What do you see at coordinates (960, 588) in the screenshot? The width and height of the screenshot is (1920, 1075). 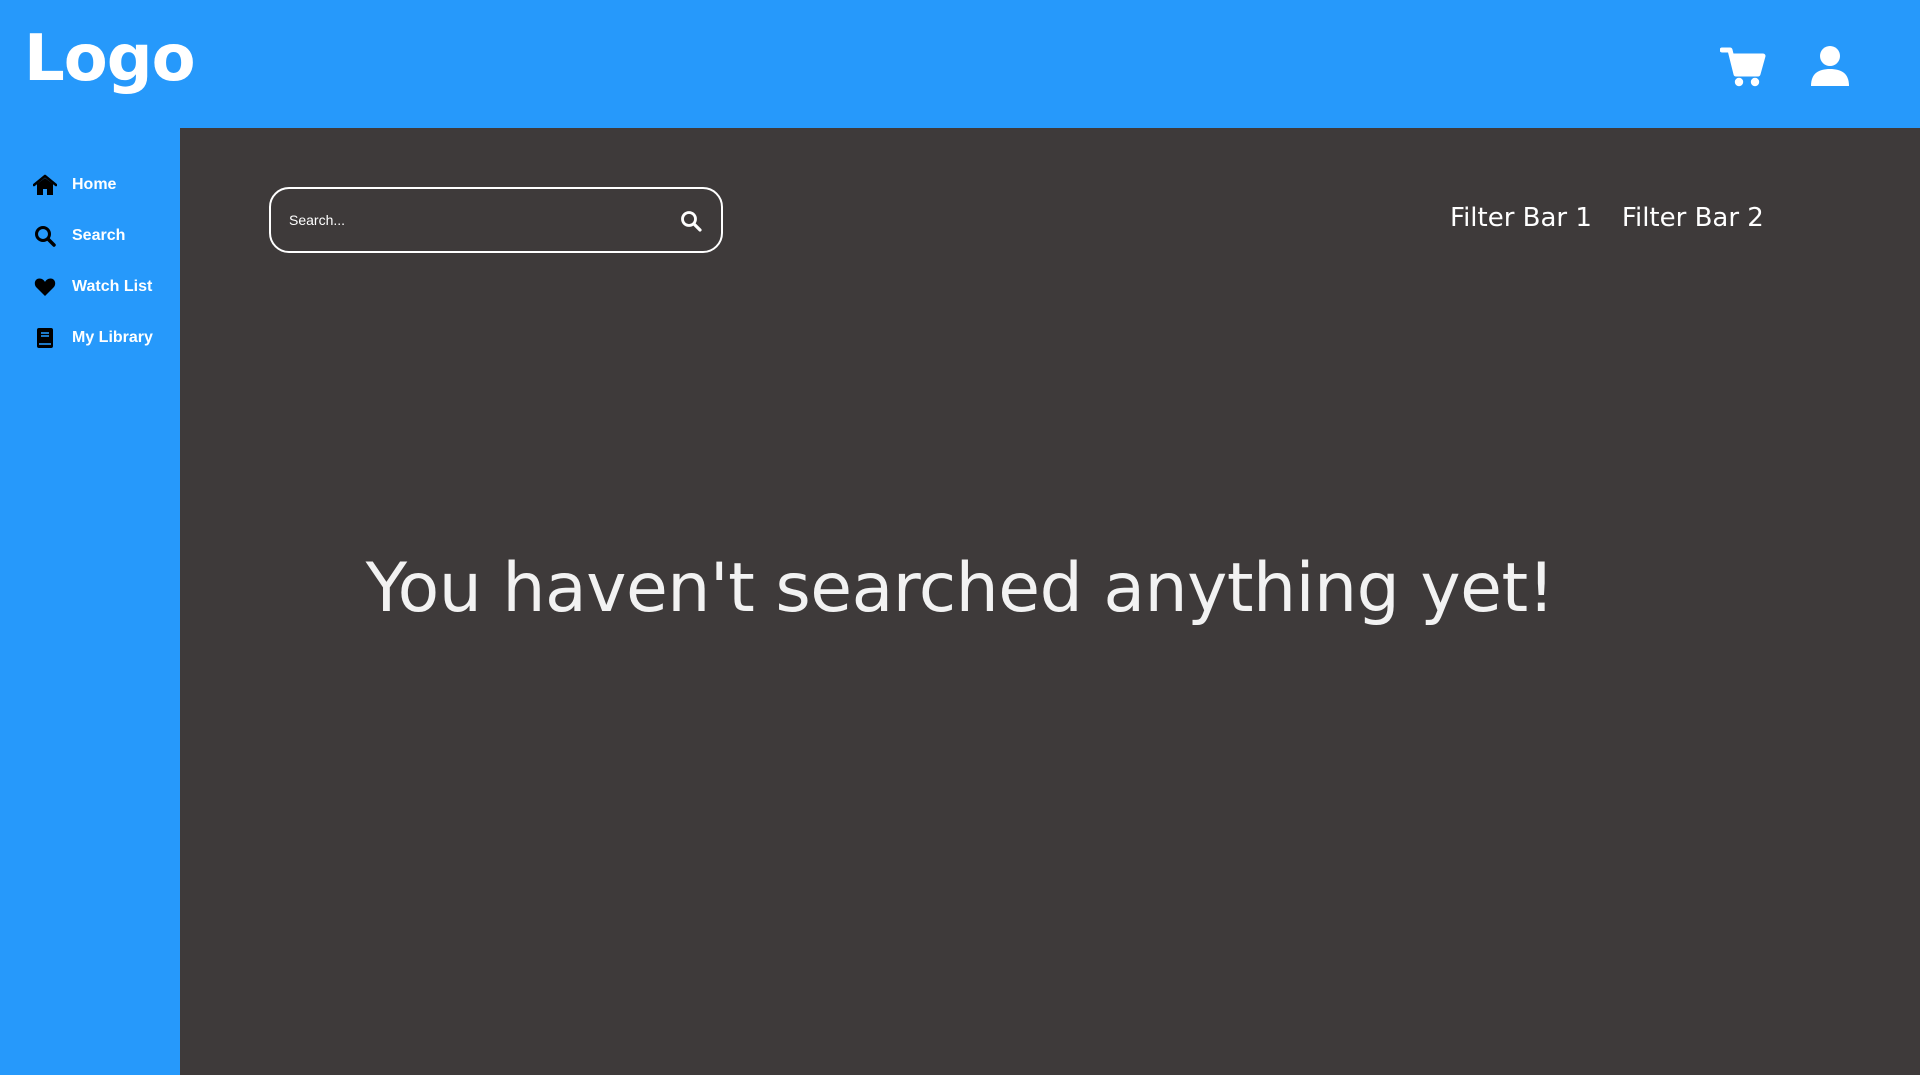 I see `empty-state-message: You haven't searched anything yet!` at bounding box center [960, 588].